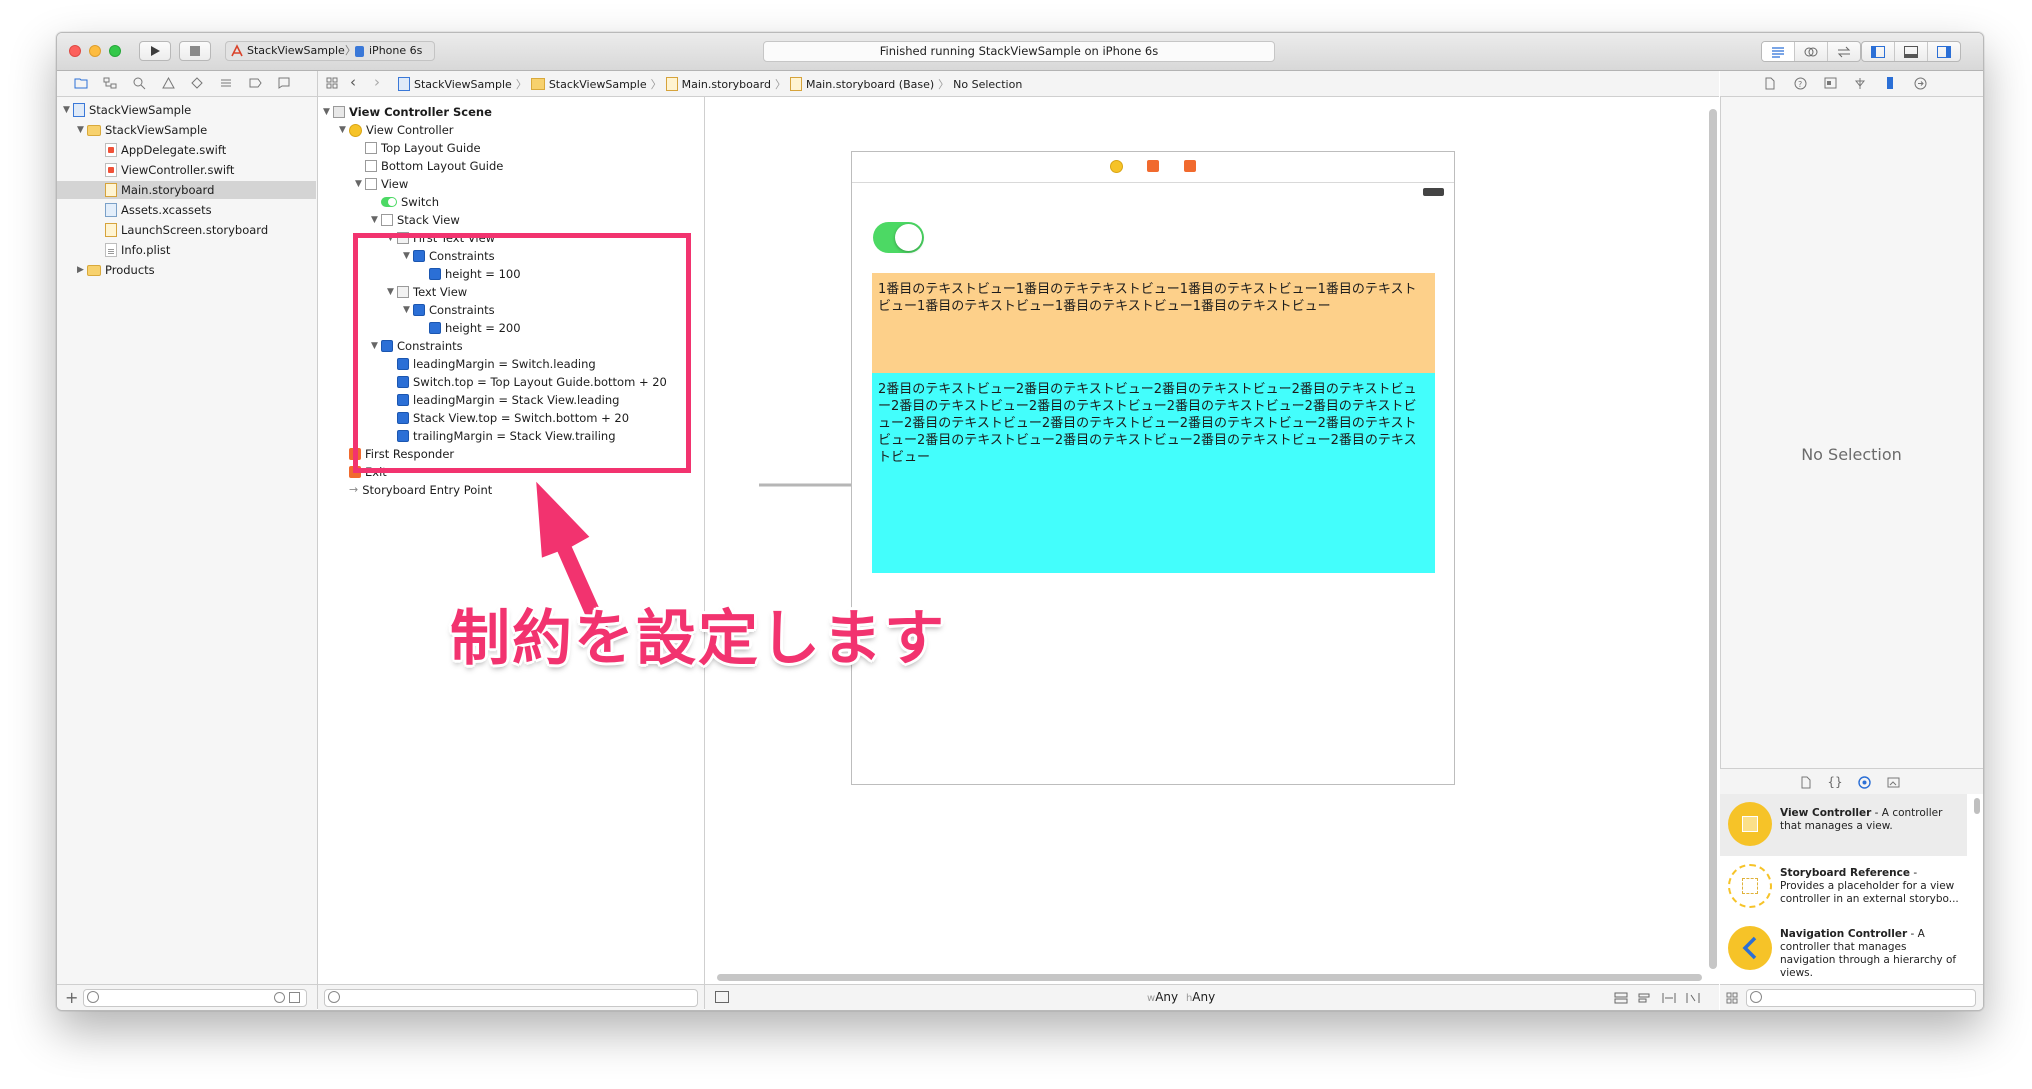 The width and height of the screenshot is (2032, 1089). Describe the element at coordinates (1878, 51) in the screenshot. I see `navigator-toggle-icon` at that location.